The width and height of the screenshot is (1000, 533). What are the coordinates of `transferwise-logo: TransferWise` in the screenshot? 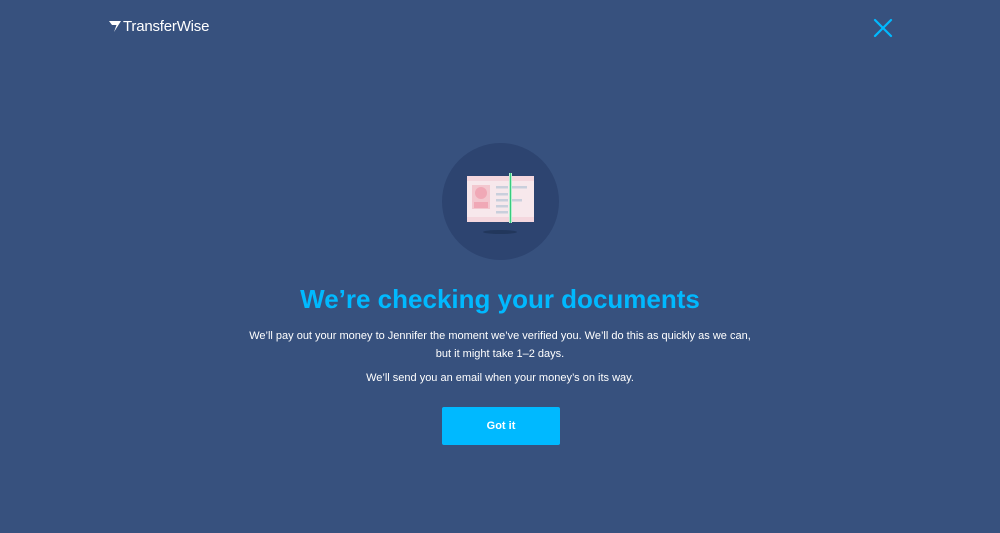 It's located at (158, 26).